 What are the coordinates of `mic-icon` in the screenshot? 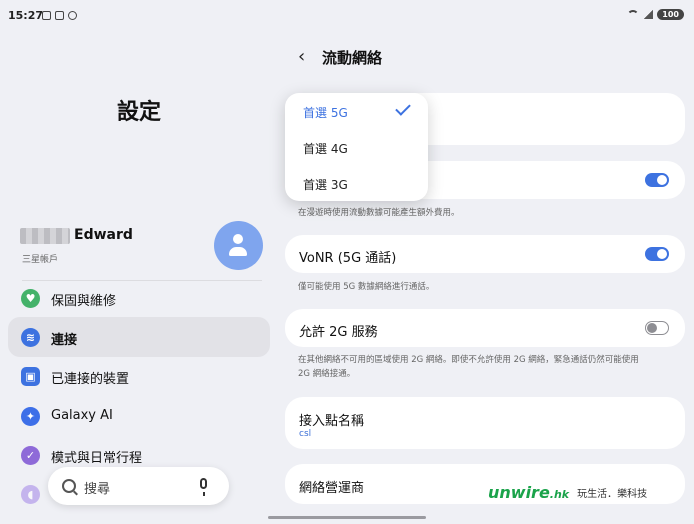 It's located at (203, 487).